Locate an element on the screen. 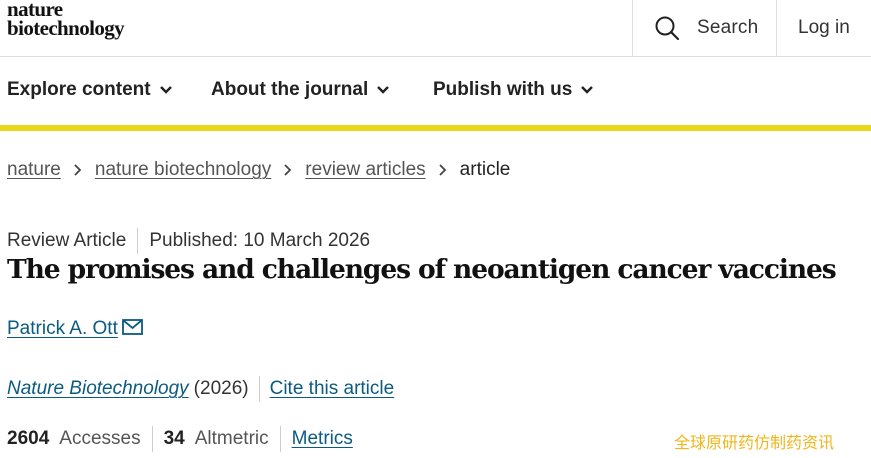 This screenshot has height=458, width=871. metrics-line: 2604 Accesses 34 Altmetric Metrics is located at coordinates (180, 439).